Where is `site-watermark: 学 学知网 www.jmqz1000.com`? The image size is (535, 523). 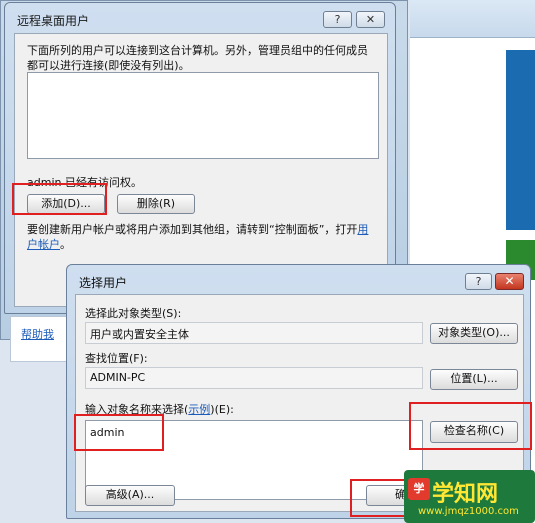 site-watermark: 学 学知网 www.jmqz1000.com is located at coordinates (469, 496).